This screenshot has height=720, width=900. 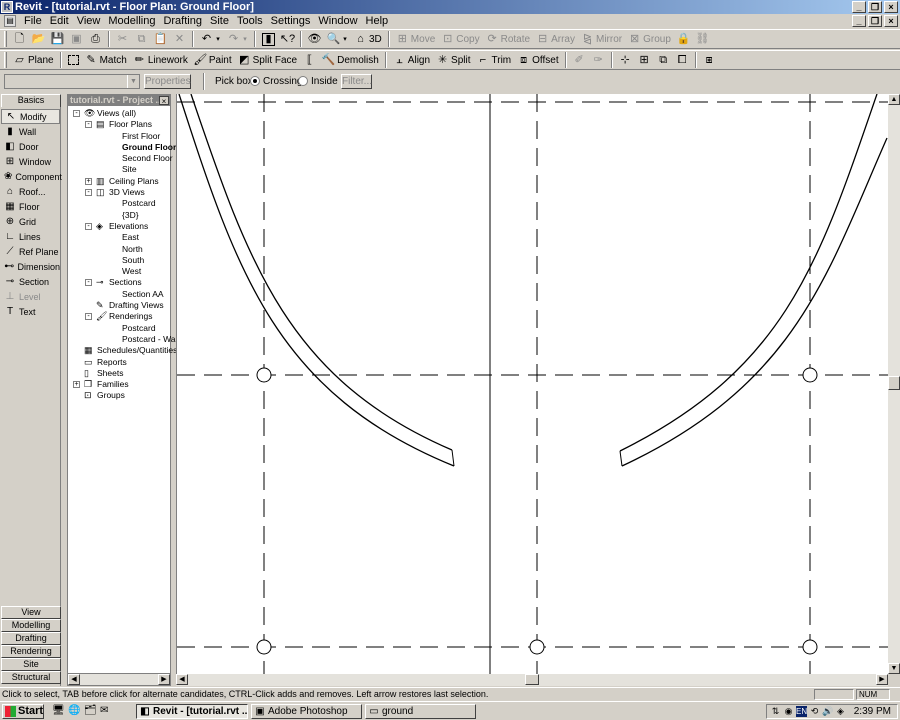 What do you see at coordinates (30, 281) in the screenshot?
I see `tool-section: ⊸ Section` at bounding box center [30, 281].